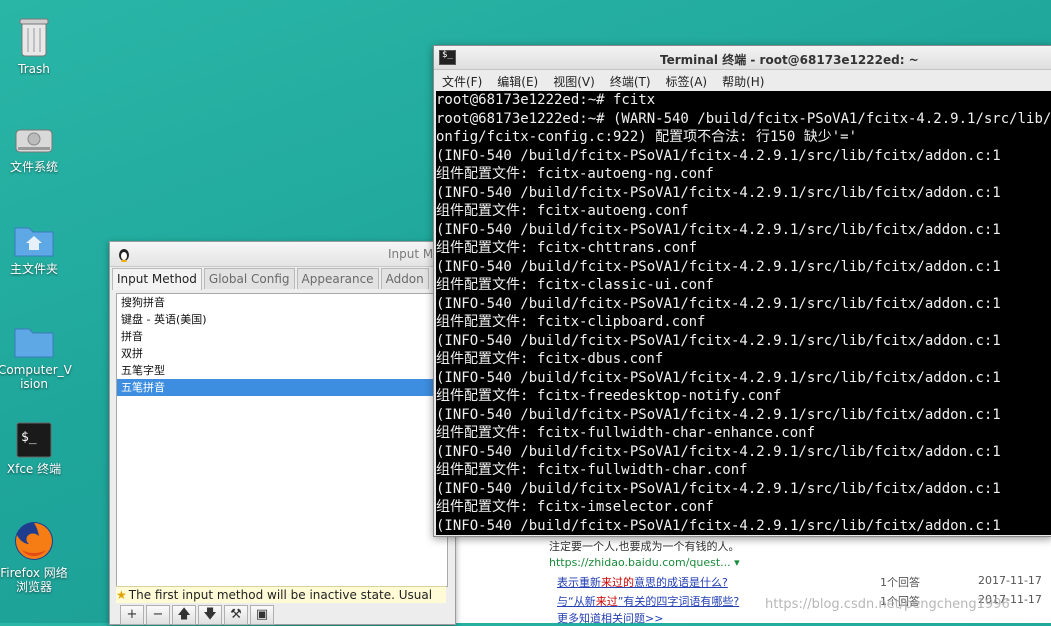 The width and height of the screenshot is (1051, 626). I want to click on terminal-window-title: Terminal 终端 - root@68173e1222ed: ~, so click(789, 60).